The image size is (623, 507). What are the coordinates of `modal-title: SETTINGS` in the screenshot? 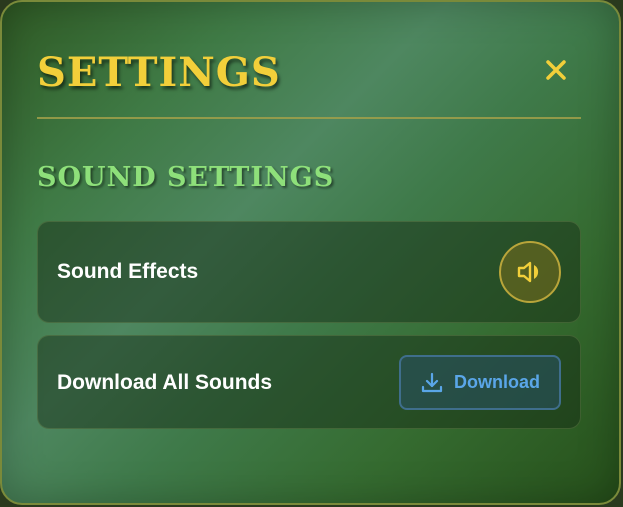 It's located at (159, 72).